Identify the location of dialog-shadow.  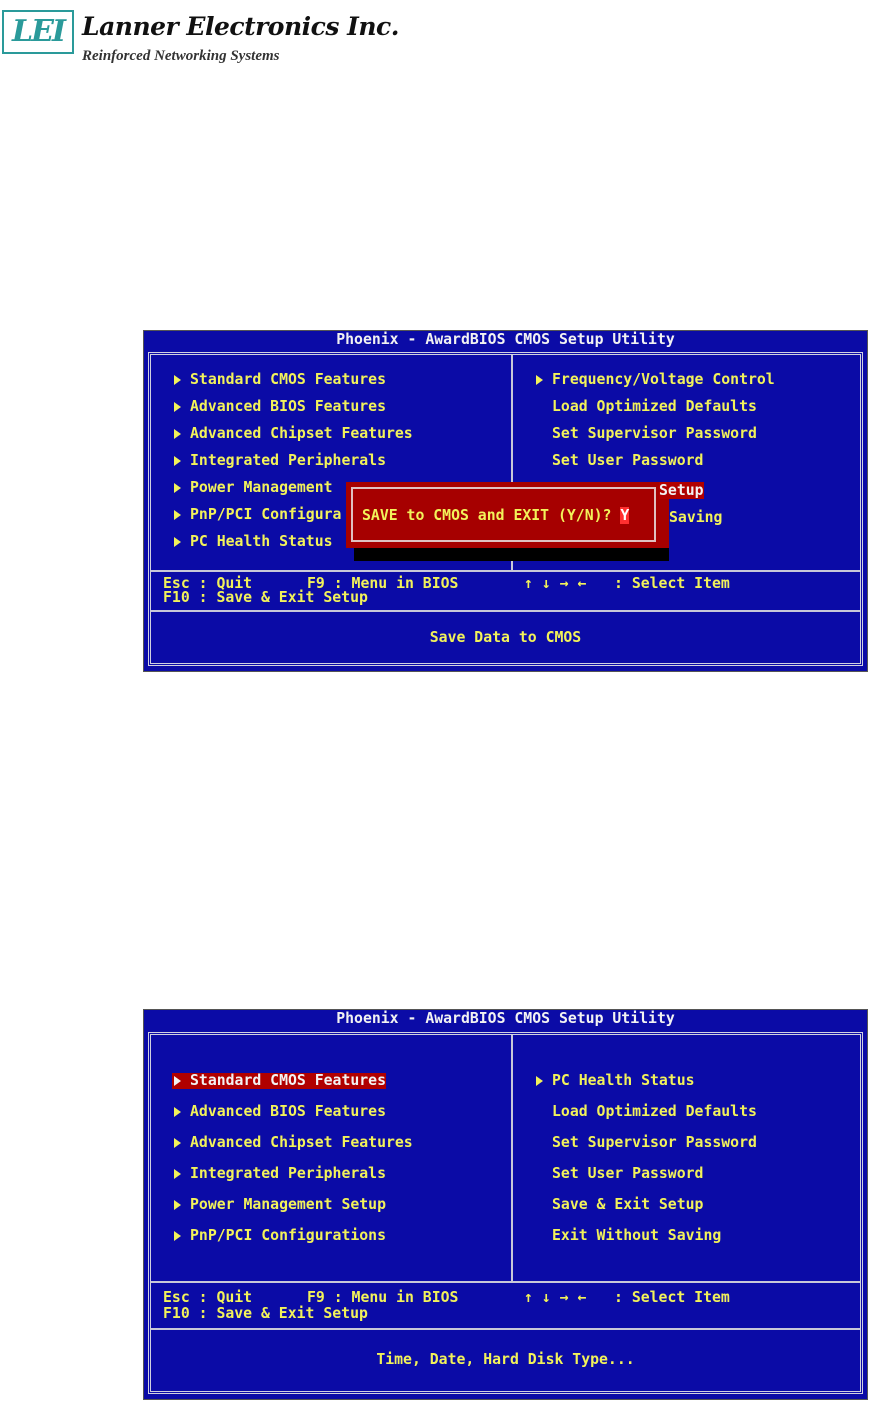
(511, 554).